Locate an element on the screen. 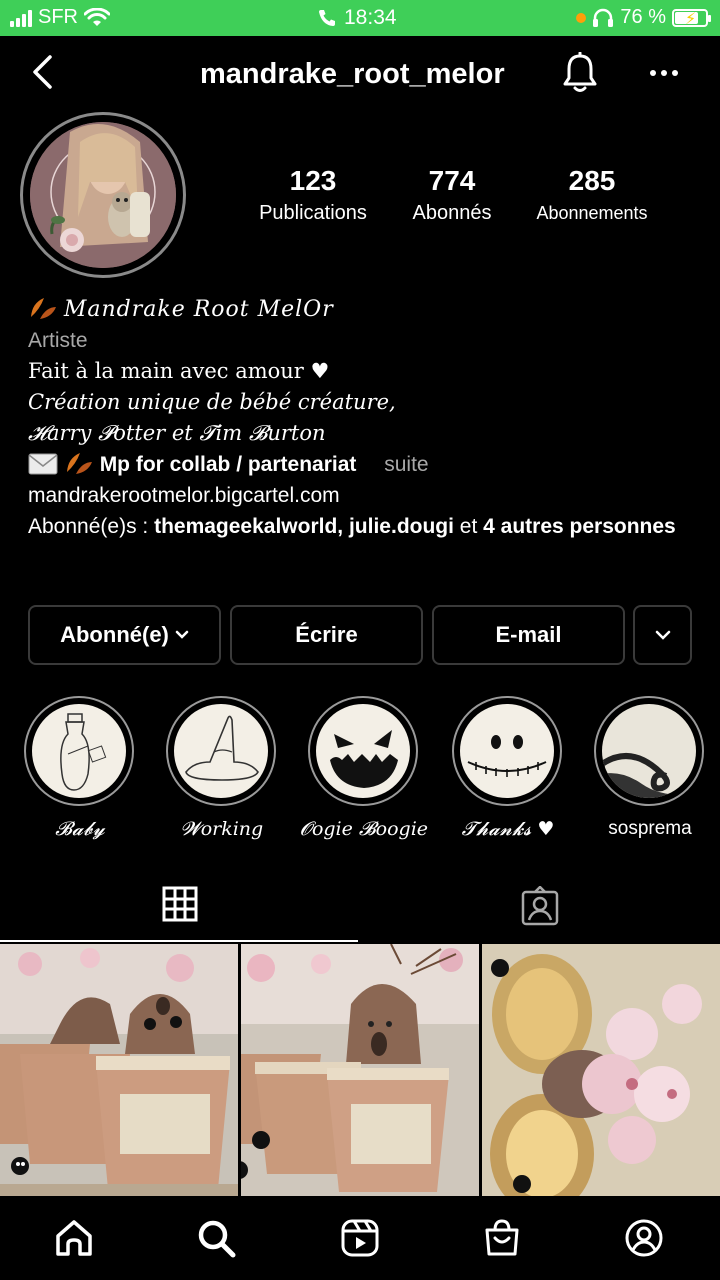 The height and width of the screenshot is (1280, 720). message-button: Écrire is located at coordinates (326, 635).